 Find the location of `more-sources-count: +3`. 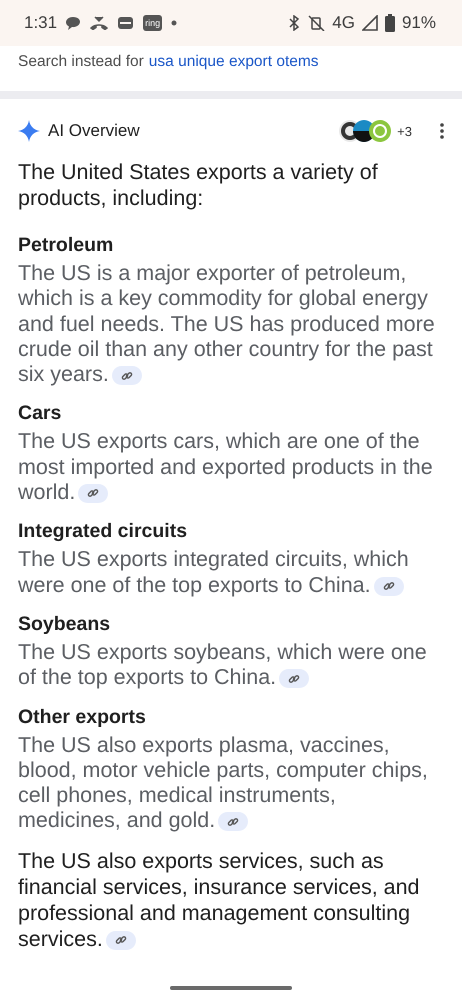

more-sources-count: +3 is located at coordinates (404, 131).